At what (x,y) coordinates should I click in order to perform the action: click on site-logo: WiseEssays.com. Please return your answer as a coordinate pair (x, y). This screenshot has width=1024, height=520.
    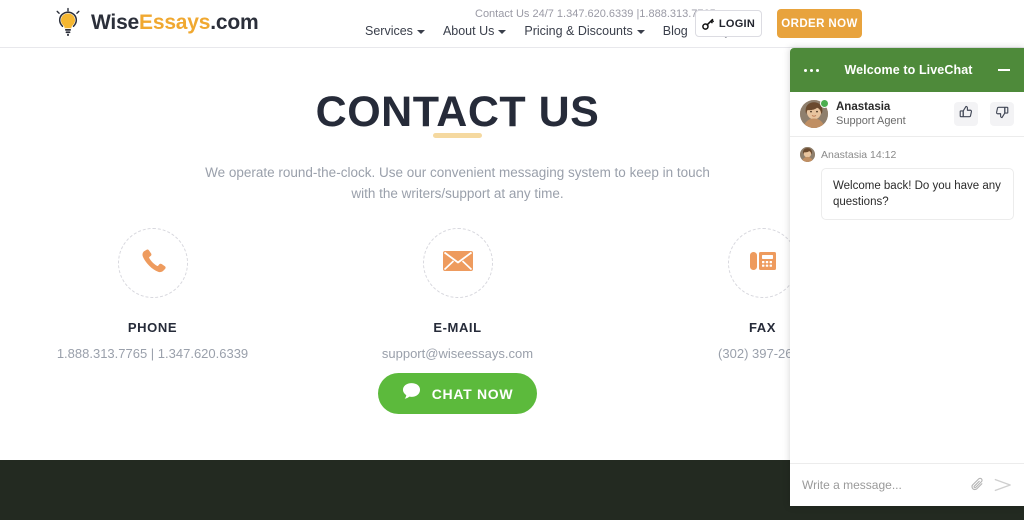
    Looking at the image, I should click on (155, 23).